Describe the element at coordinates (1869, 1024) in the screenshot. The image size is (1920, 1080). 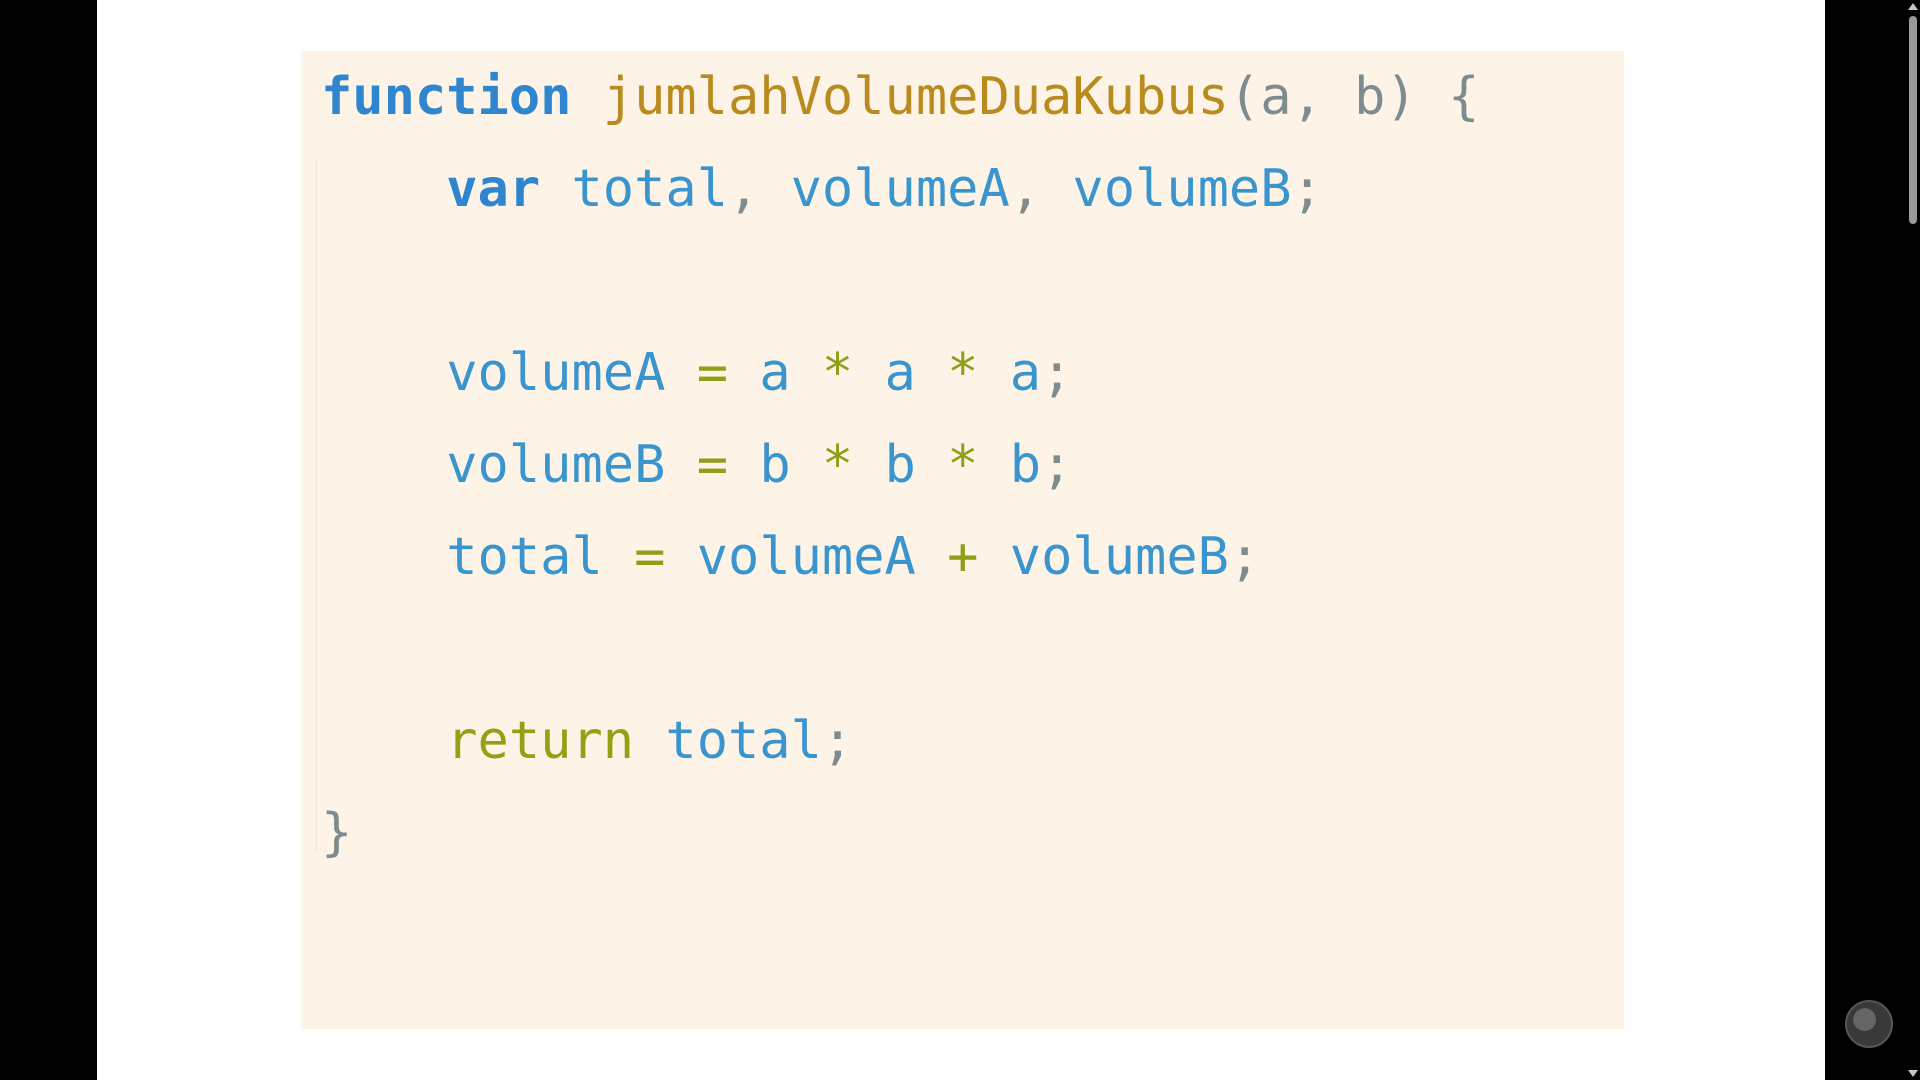
I see `channel-logo-icon` at that location.